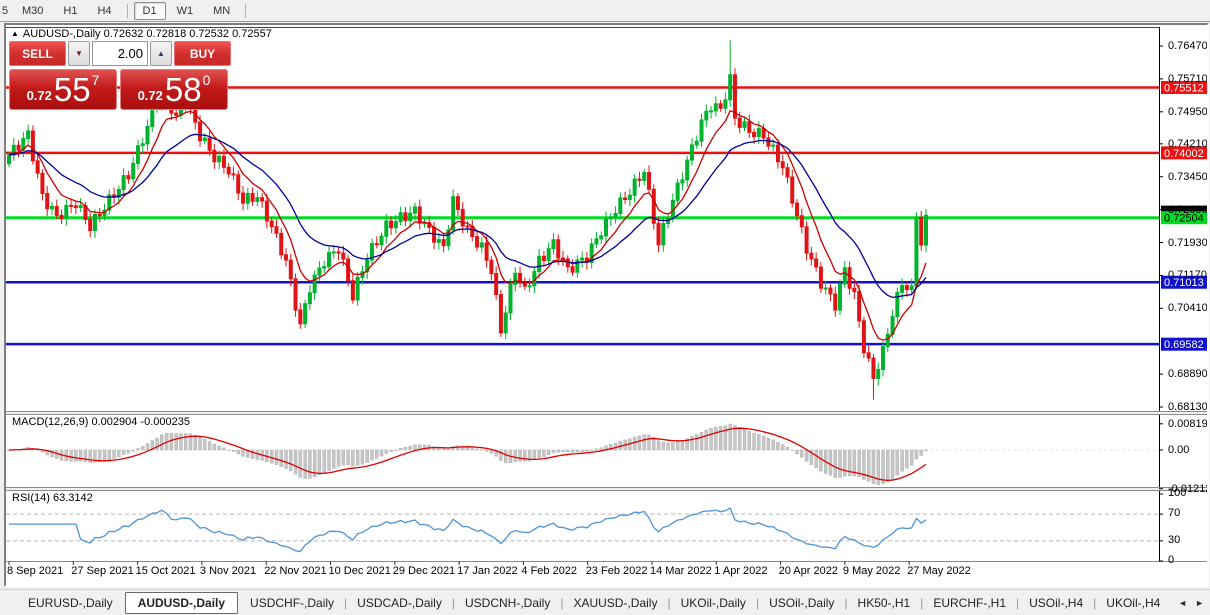 Image resolution: width=1210 pixels, height=615 pixels. What do you see at coordinates (1184, 345) in the screenshot?
I see `svg-text: 0.69582` at bounding box center [1184, 345].